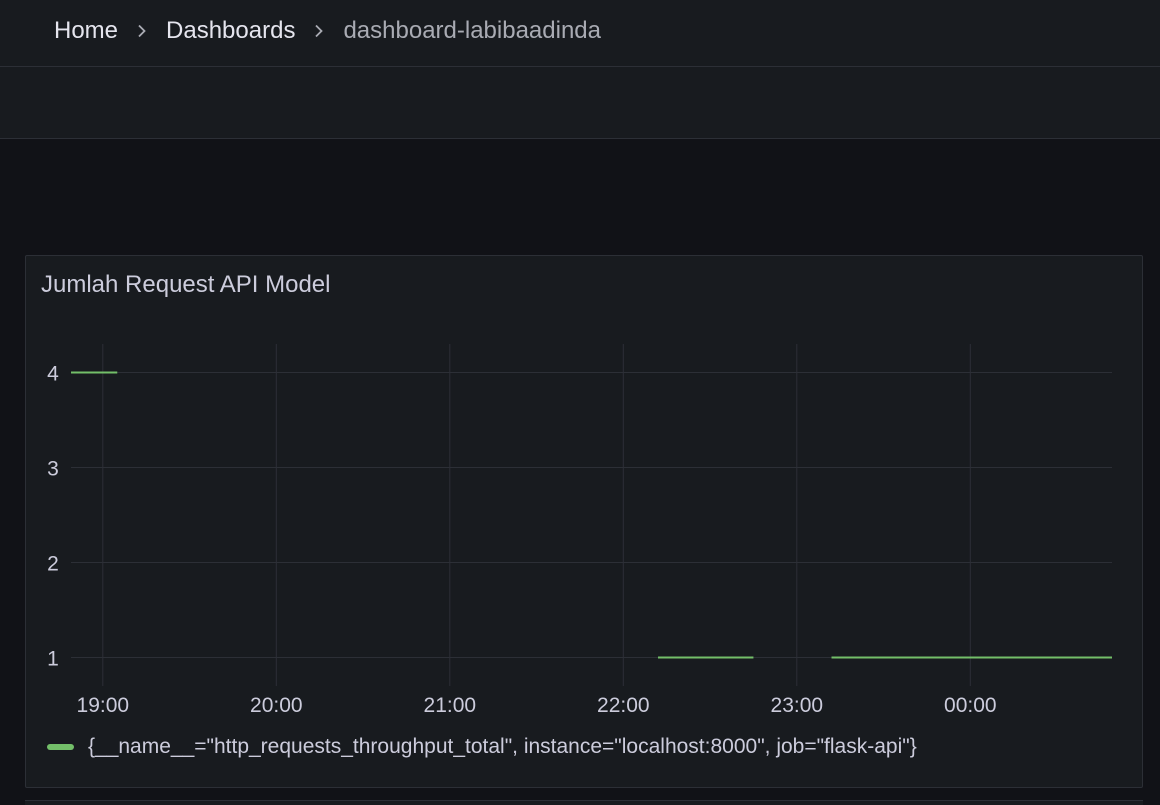 Image resolution: width=1160 pixels, height=805 pixels. What do you see at coordinates (450, 705) in the screenshot?
I see `x-tick-label: 21:00` at bounding box center [450, 705].